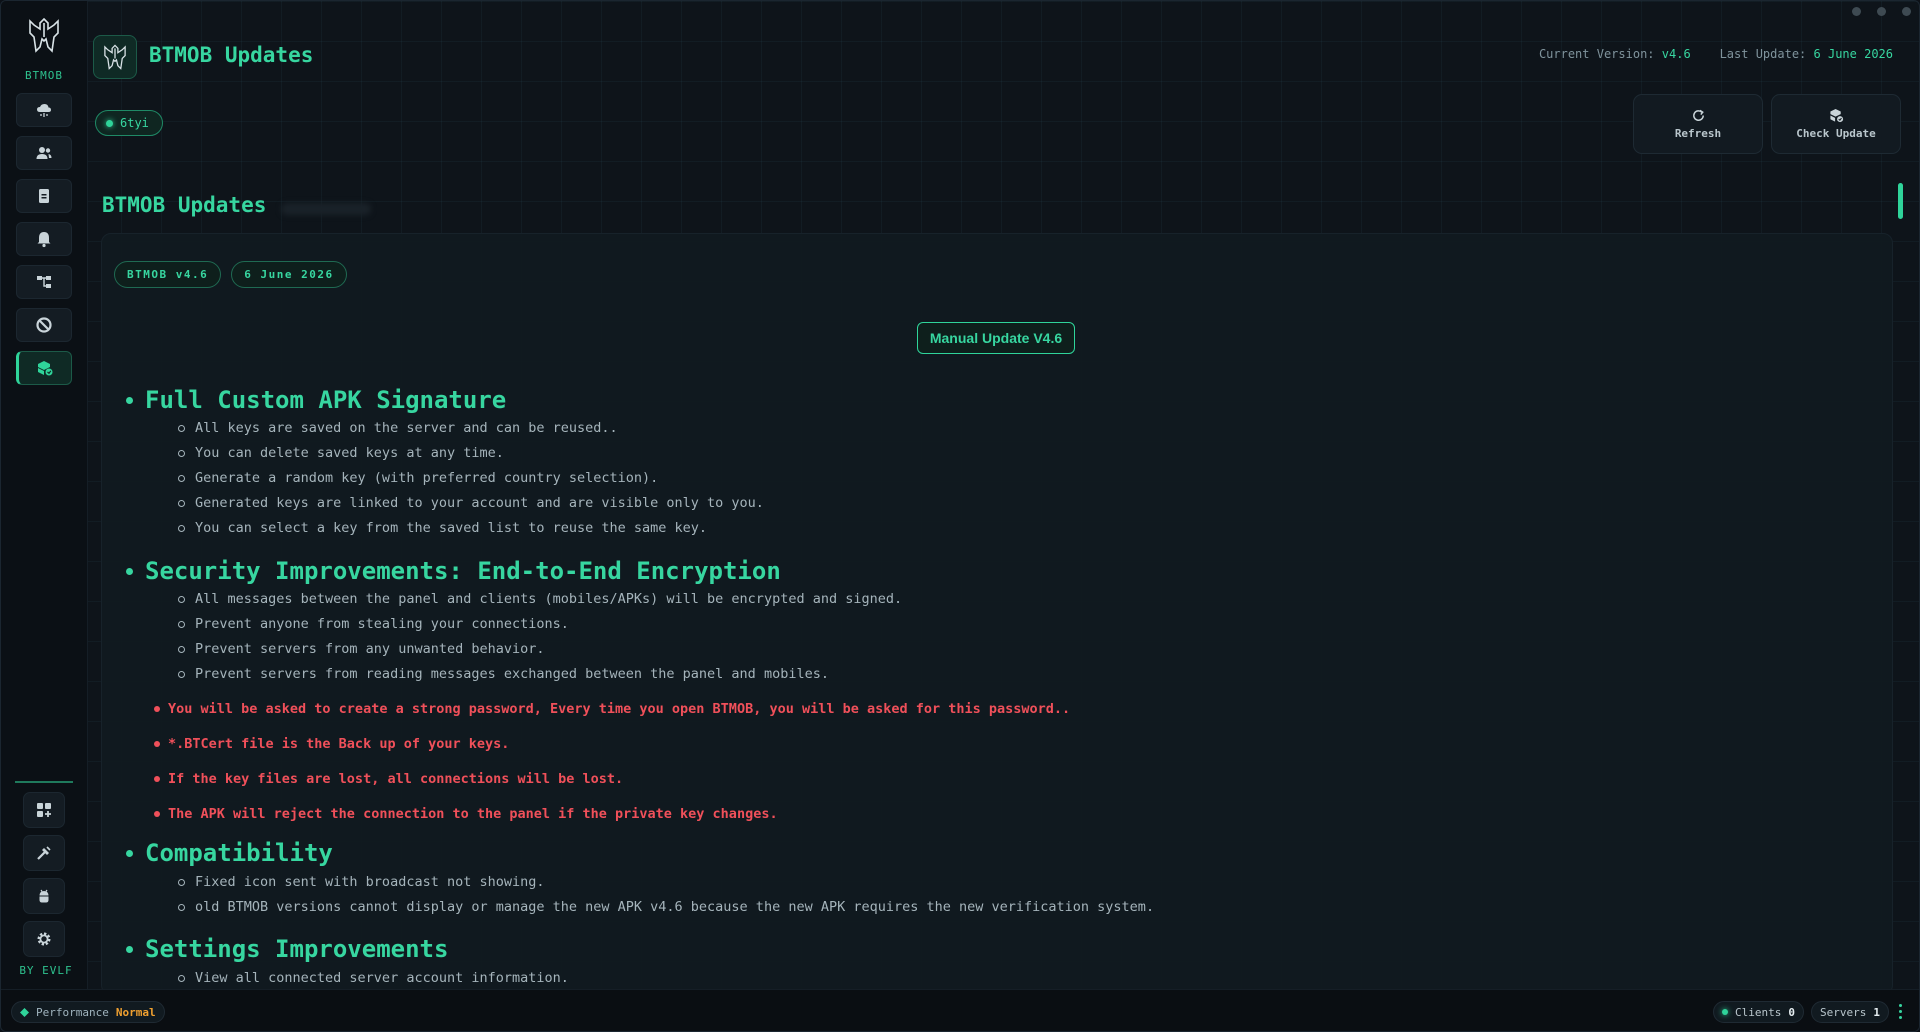  I want to click on more-menu-icon, so click(1901, 1011).